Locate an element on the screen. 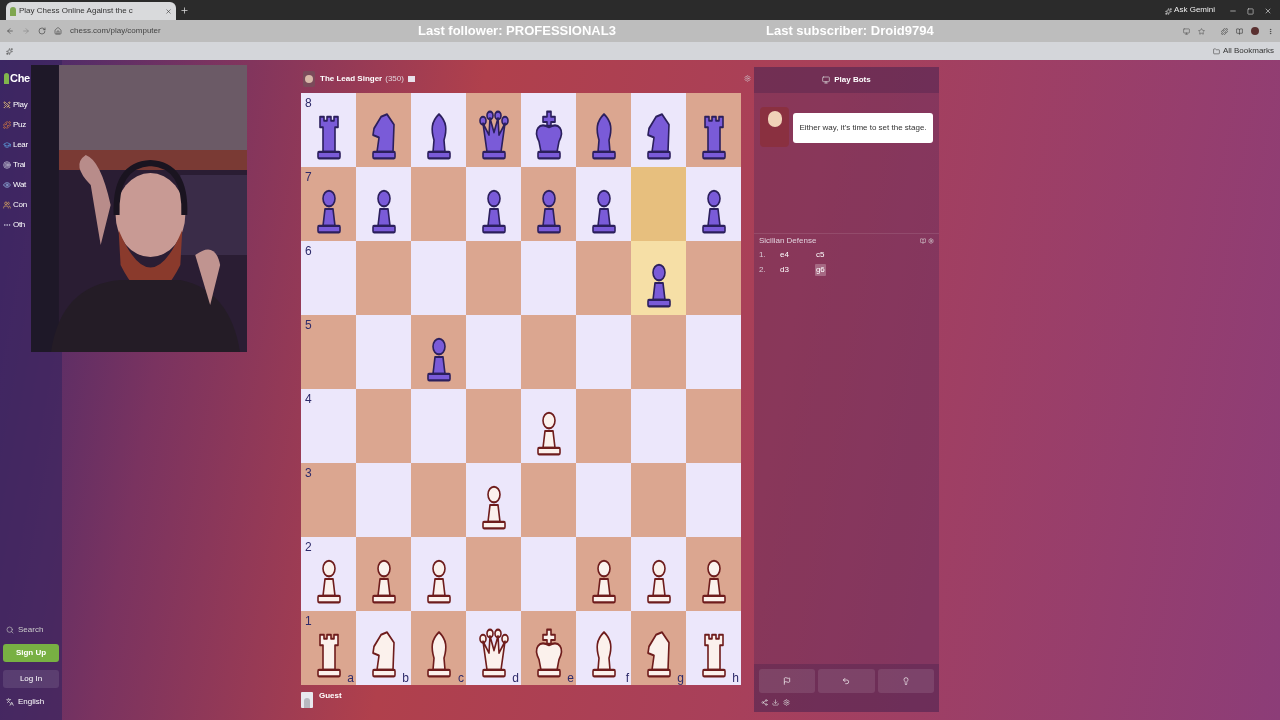 The image size is (1280, 720). rank-label: 5 is located at coordinates (308, 325).